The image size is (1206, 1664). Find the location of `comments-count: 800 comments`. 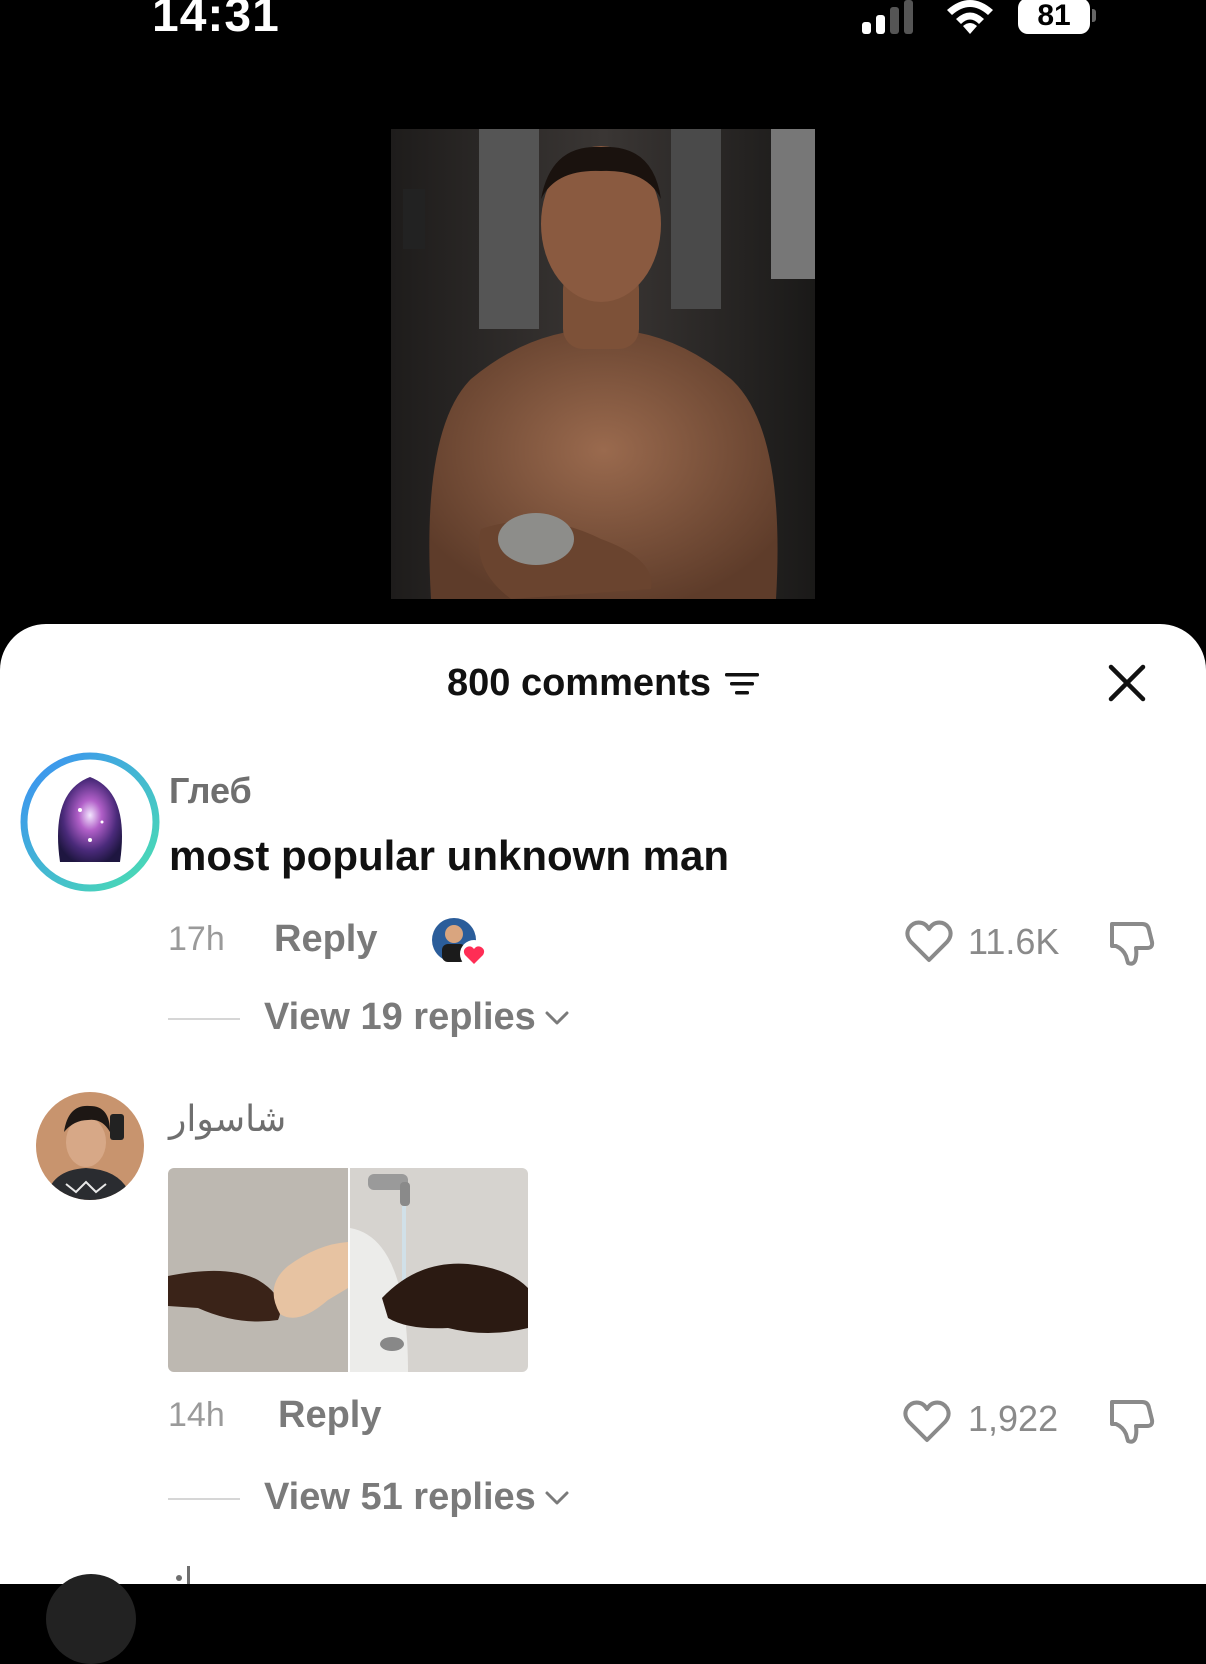

comments-count: 800 comments is located at coordinates (578, 683).